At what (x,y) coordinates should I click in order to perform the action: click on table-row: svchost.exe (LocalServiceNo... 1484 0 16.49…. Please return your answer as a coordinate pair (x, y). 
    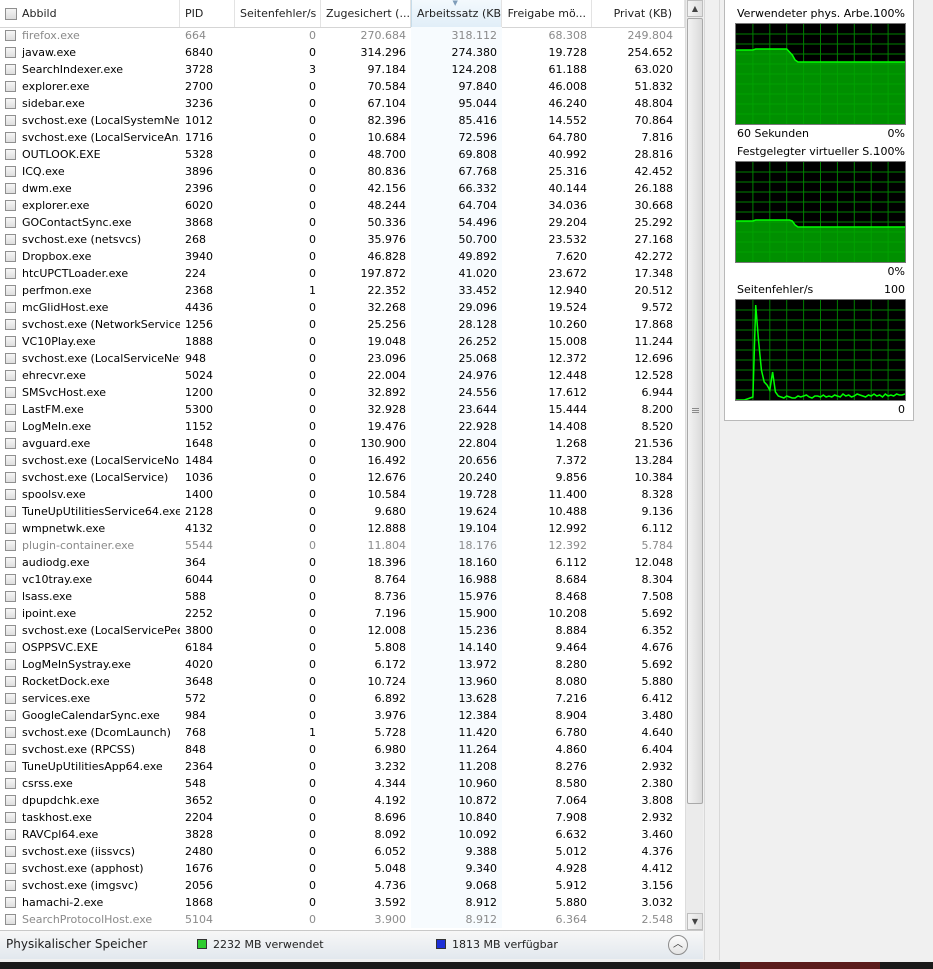
    Looking at the image, I should click on (342, 460).